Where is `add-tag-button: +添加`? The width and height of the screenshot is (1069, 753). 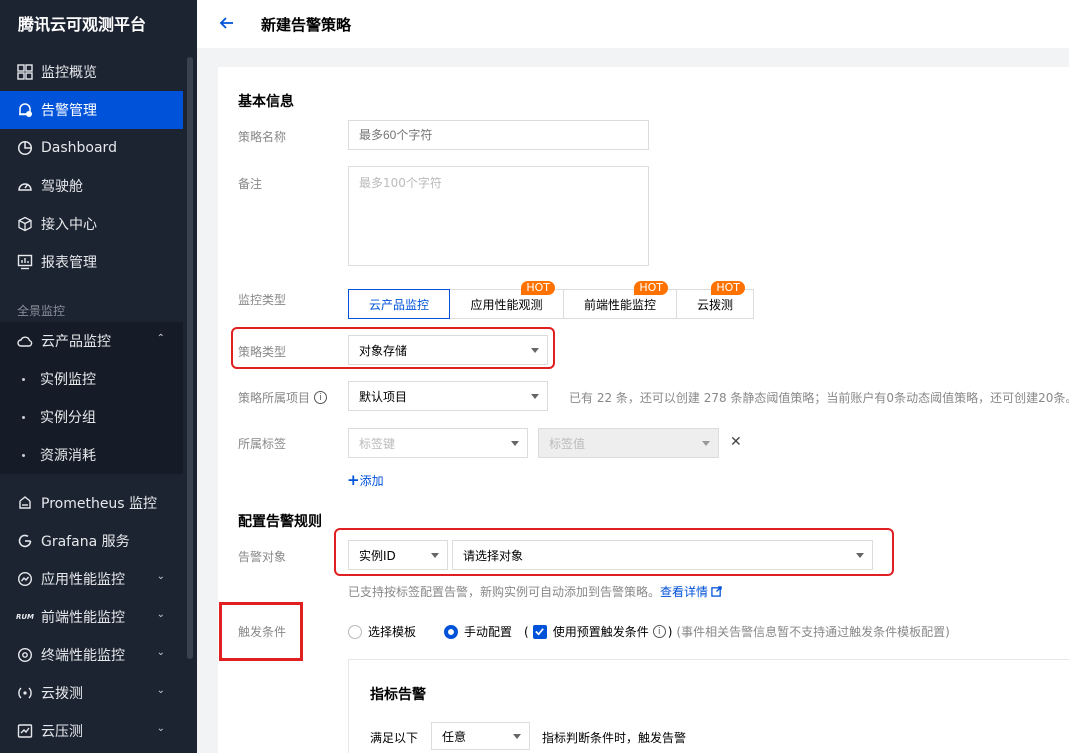 add-tag-button: +添加 is located at coordinates (365, 480).